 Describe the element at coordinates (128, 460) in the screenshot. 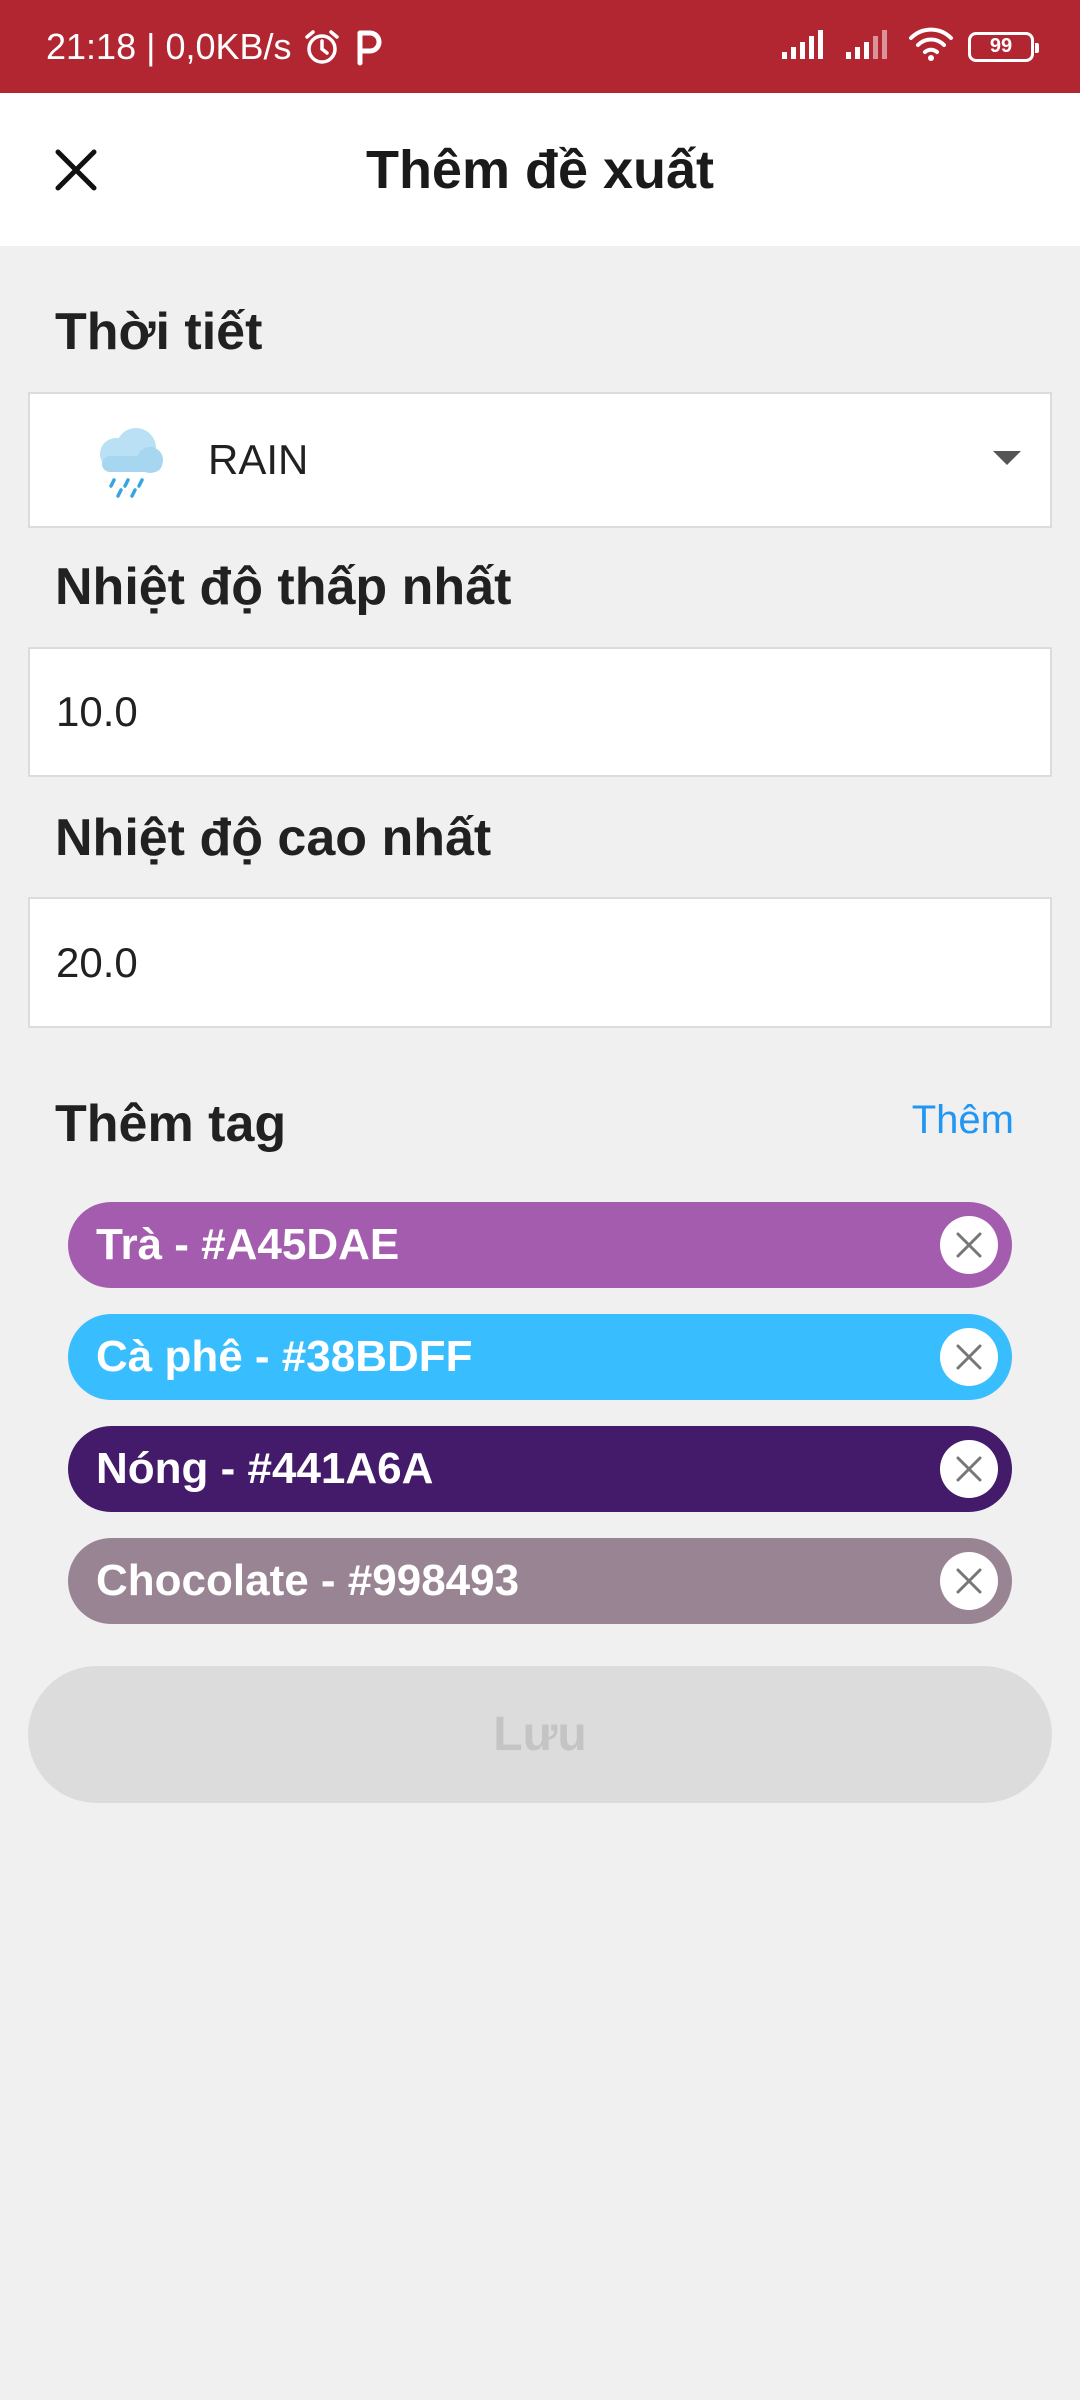

I see `rain-cloud-icon` at that location.